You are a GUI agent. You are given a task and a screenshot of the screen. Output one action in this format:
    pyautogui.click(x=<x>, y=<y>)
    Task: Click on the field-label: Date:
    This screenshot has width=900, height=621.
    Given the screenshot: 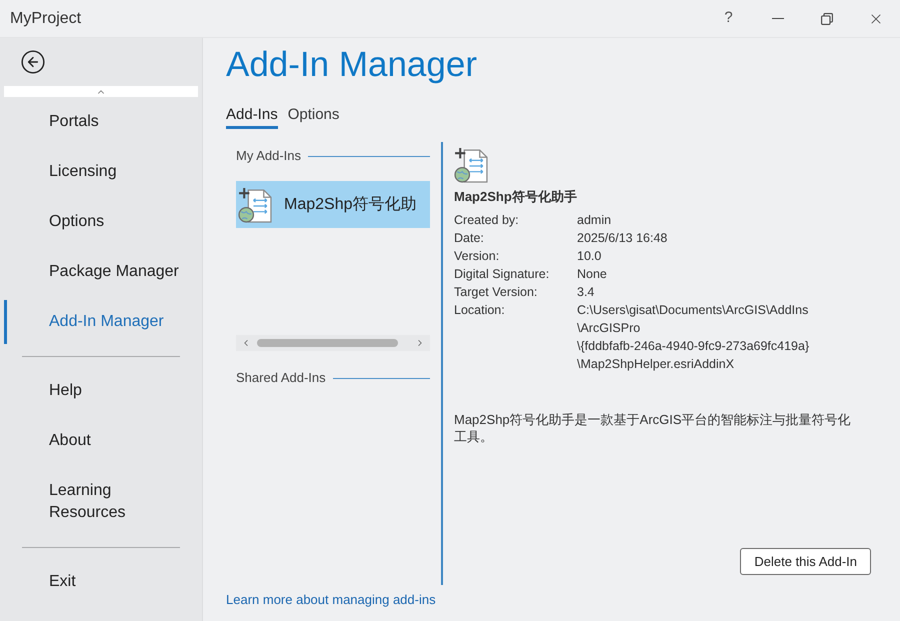 What is the action you would take?
    pyautogui.click(x=469, y=238)
    